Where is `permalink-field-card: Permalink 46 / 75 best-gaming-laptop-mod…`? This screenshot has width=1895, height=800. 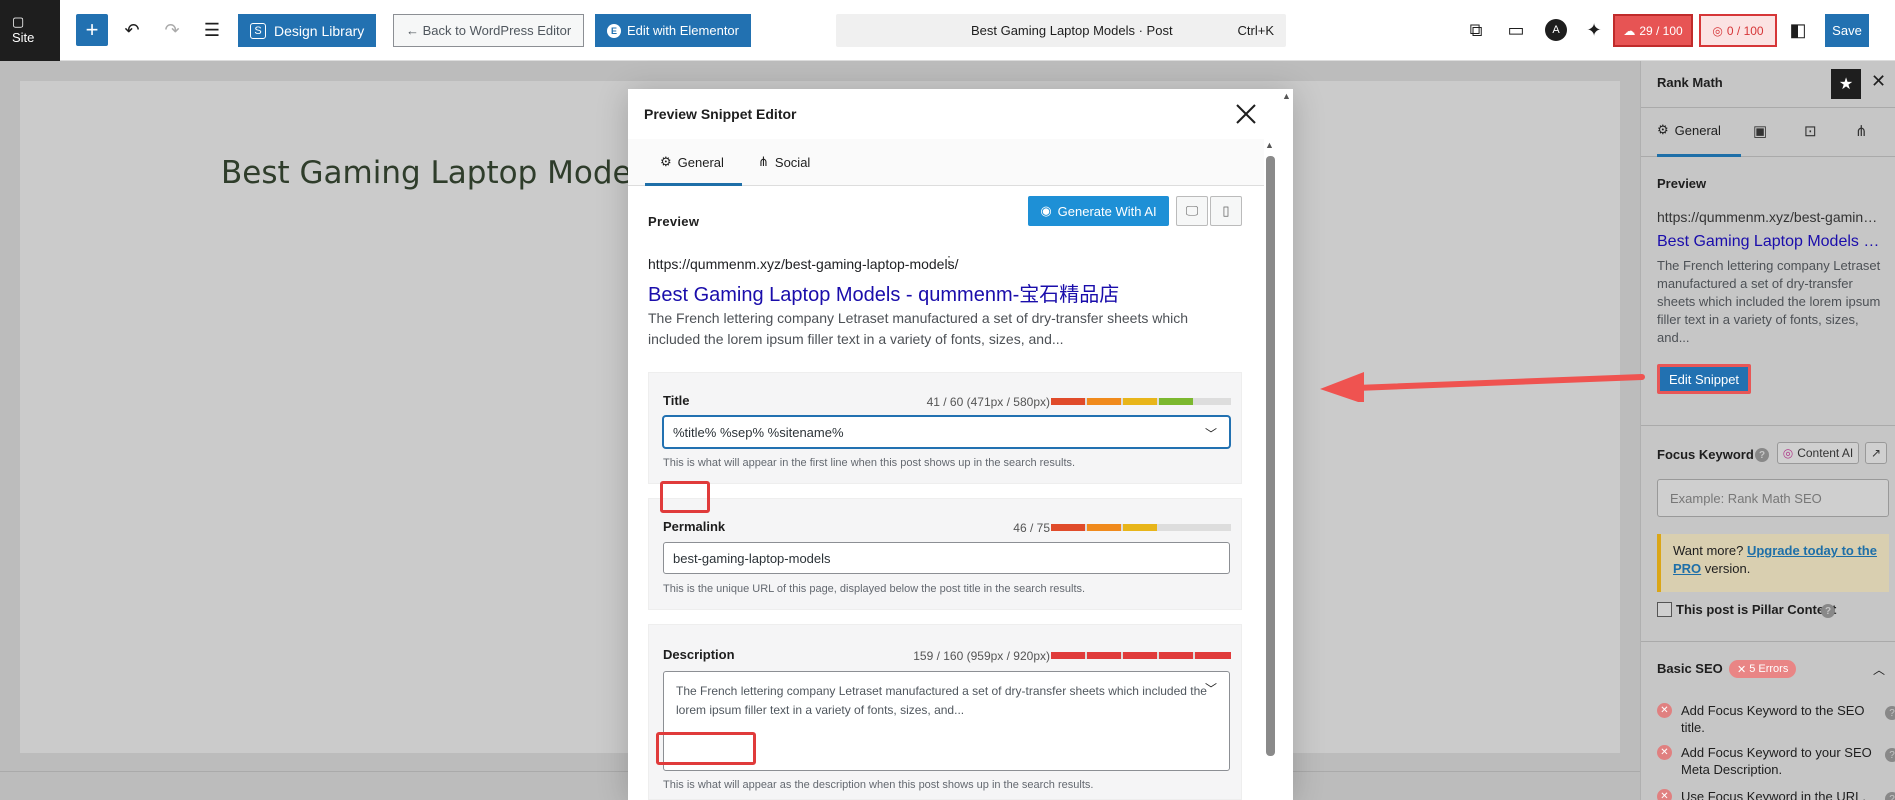 permalink-field-card: Permalink 46 / 75 best-gaming-laptop-mod… is located at coordinates (945, 554).